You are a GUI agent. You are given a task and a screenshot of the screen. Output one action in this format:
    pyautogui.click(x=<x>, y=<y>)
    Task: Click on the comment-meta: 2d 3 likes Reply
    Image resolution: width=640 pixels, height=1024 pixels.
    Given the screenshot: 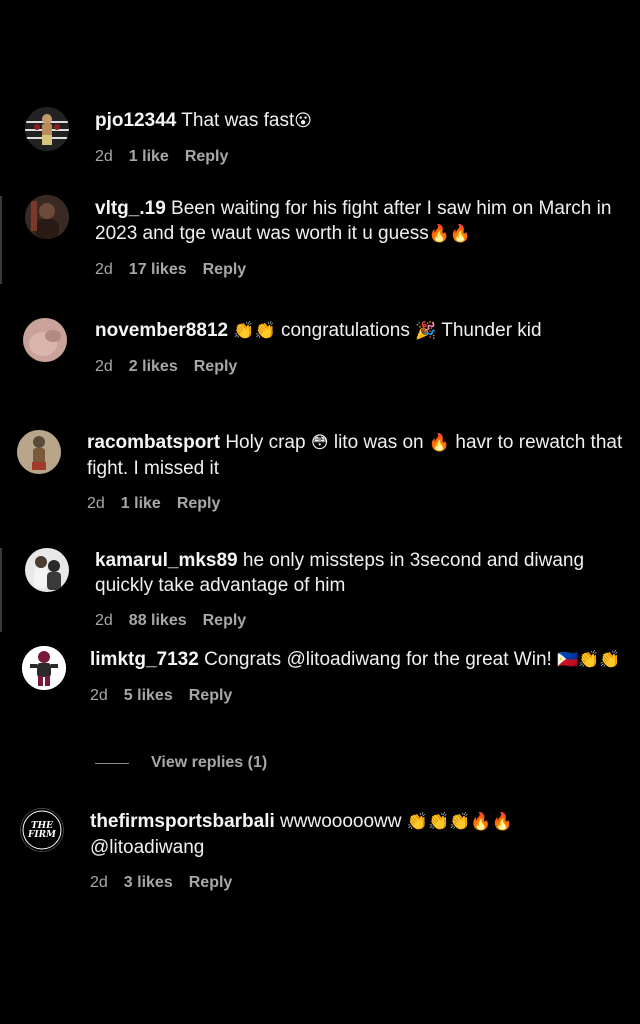 What is the action you would take?
    pyautogui.click(x=359, y=882)
    